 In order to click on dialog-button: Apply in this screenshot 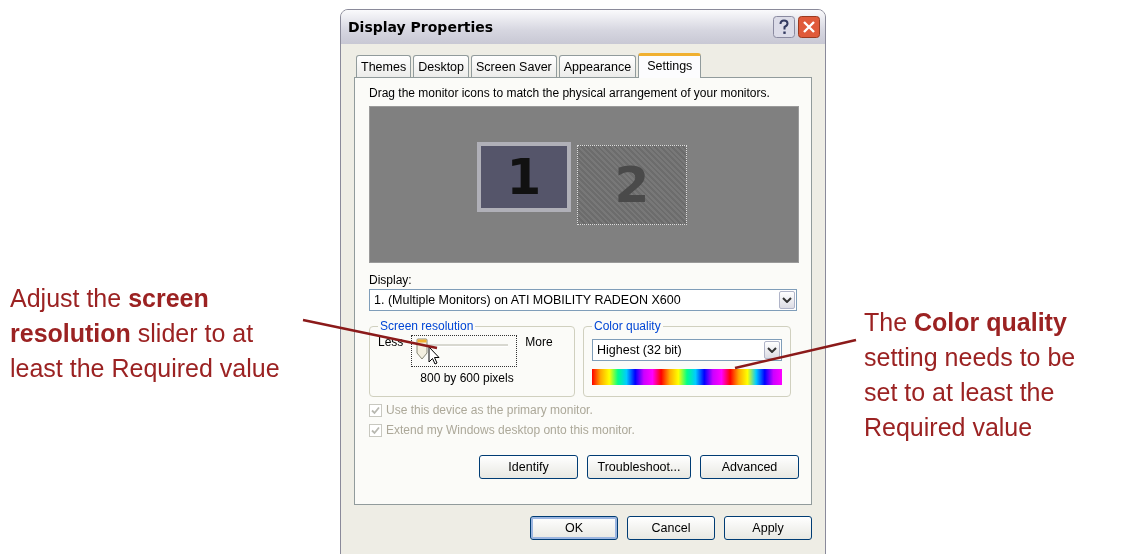, I will do `click(768, 528)`.